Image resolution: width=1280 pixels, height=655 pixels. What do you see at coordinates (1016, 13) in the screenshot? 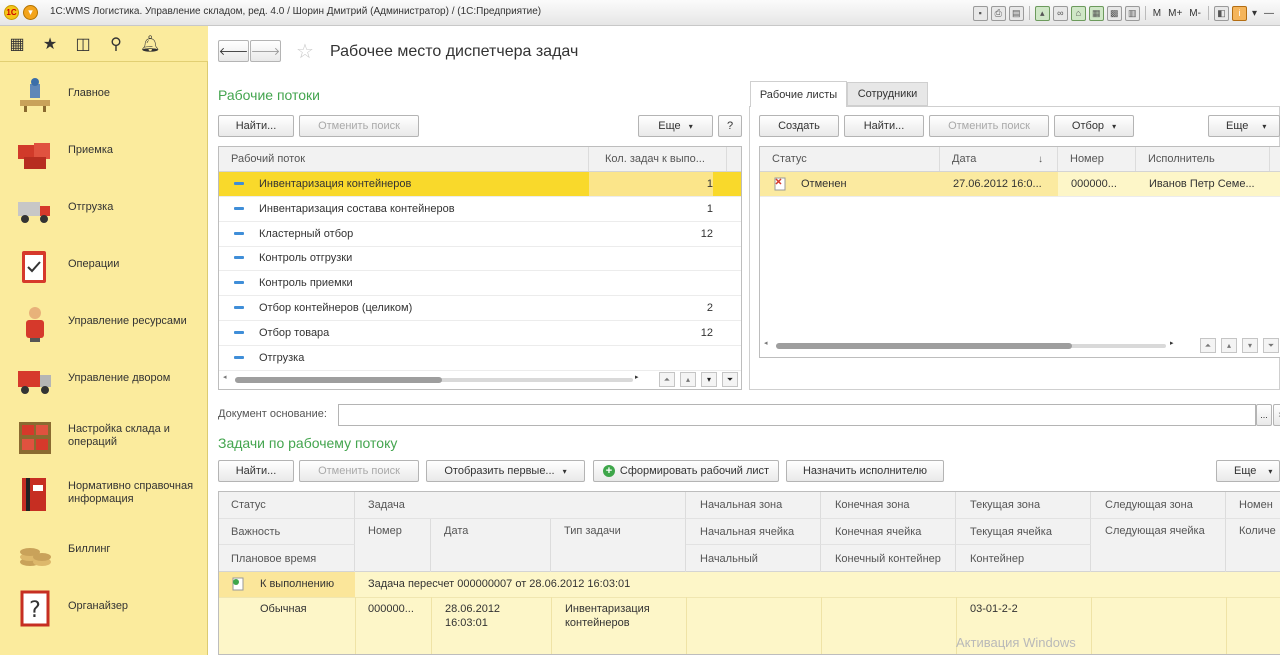
I see `print-preview-icon: ▤` at bounding box center [1016, 13].